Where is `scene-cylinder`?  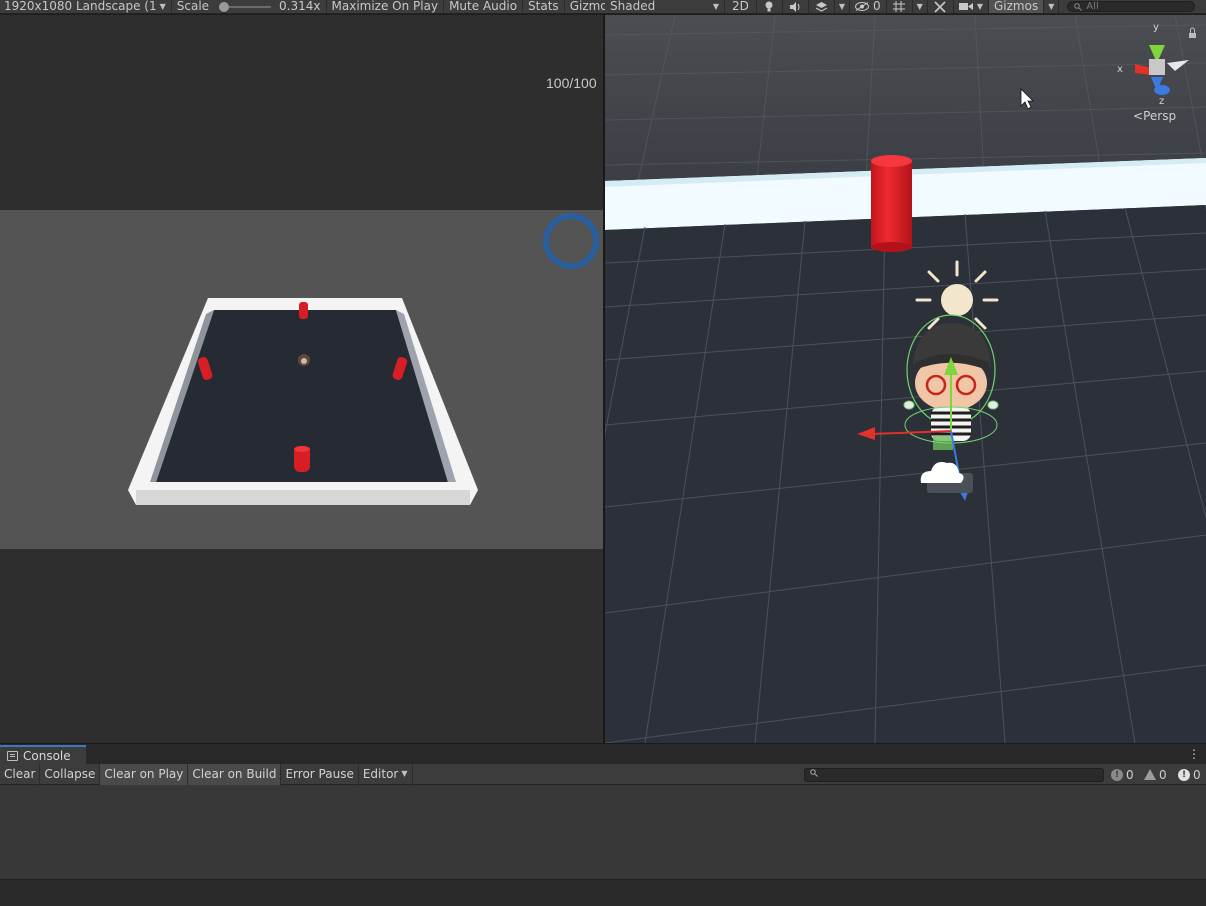
scene-cylinder is located at coordinates (891, 203).